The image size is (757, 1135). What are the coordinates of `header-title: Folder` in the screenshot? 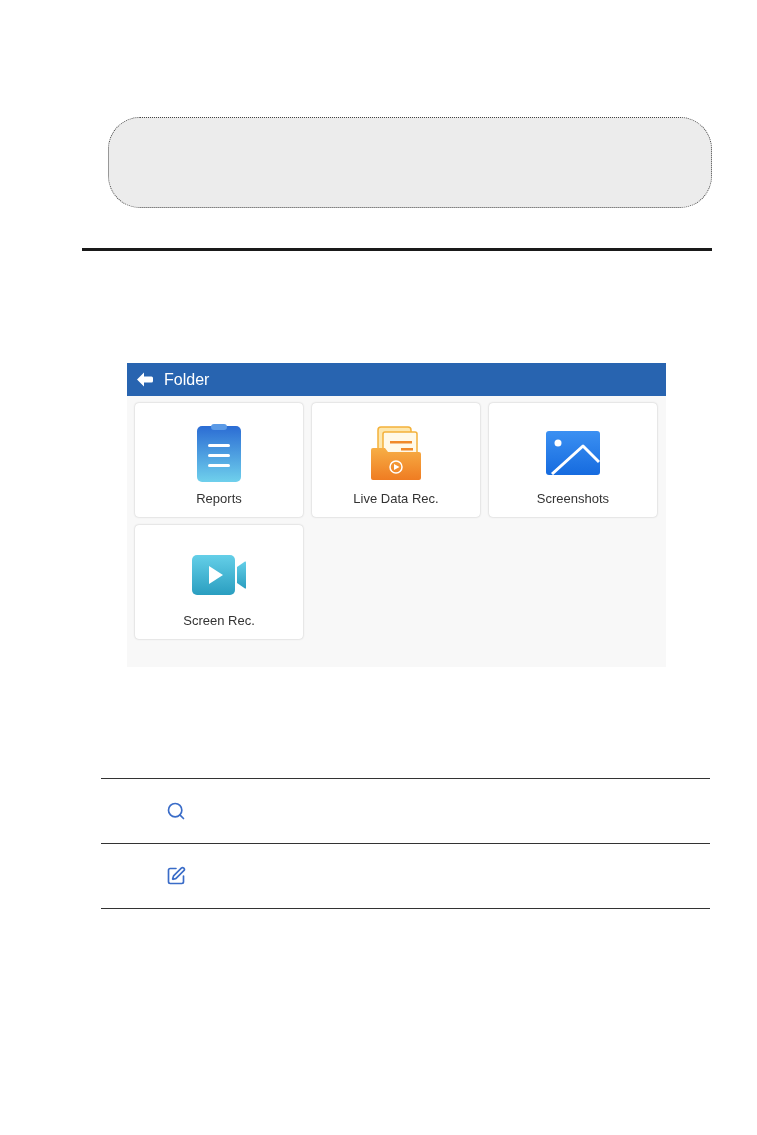 It's located at (187, 379).